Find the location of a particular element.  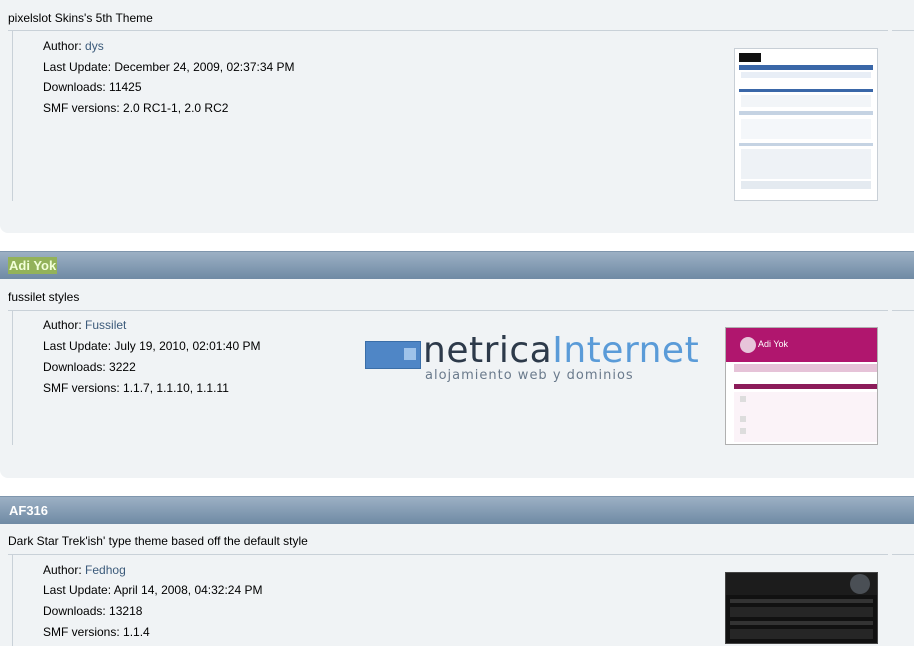

smf-versions-row: SMF versions: 1.1.4 is located at coordinates (96, 632).